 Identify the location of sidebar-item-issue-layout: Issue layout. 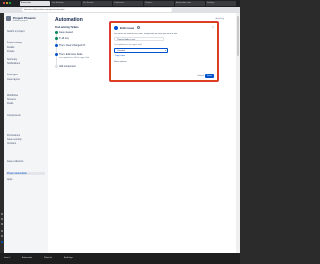
(13, 79).